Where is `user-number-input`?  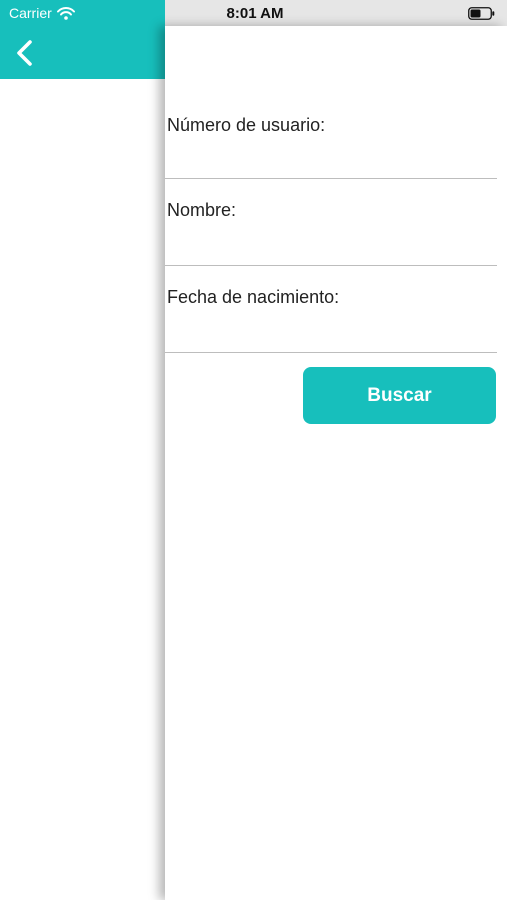
user-number-input is located at coordinates (330, 162).